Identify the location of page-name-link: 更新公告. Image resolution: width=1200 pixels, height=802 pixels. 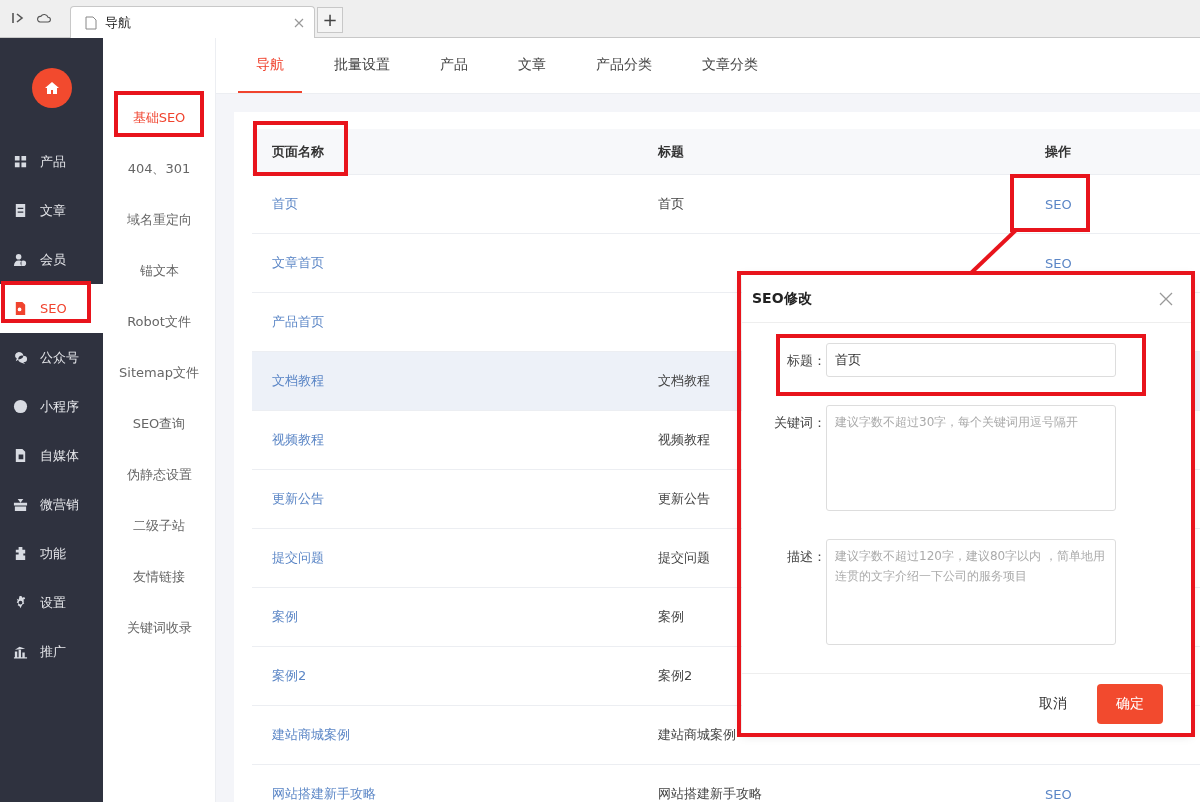
(298, 498).